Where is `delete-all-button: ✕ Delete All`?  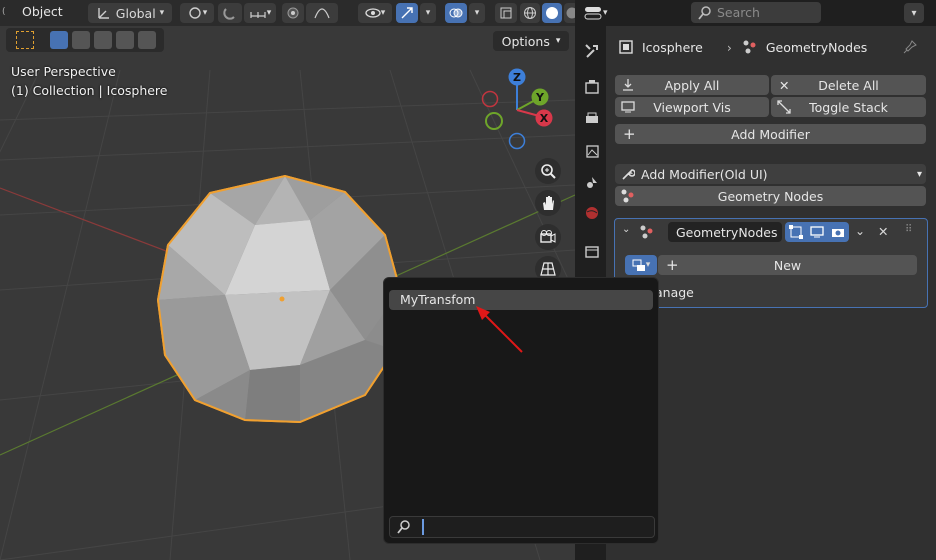 delete-all-button: ✕ Delete All is located at coordinates (848, 85).